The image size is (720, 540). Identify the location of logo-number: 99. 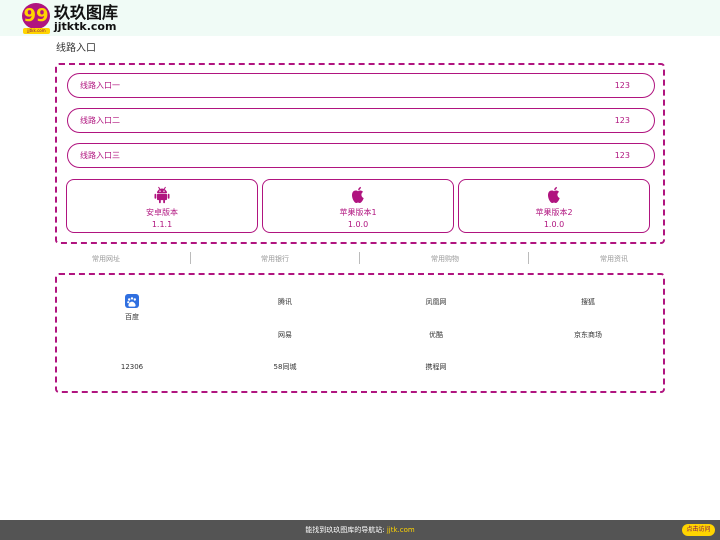
(36, 15).